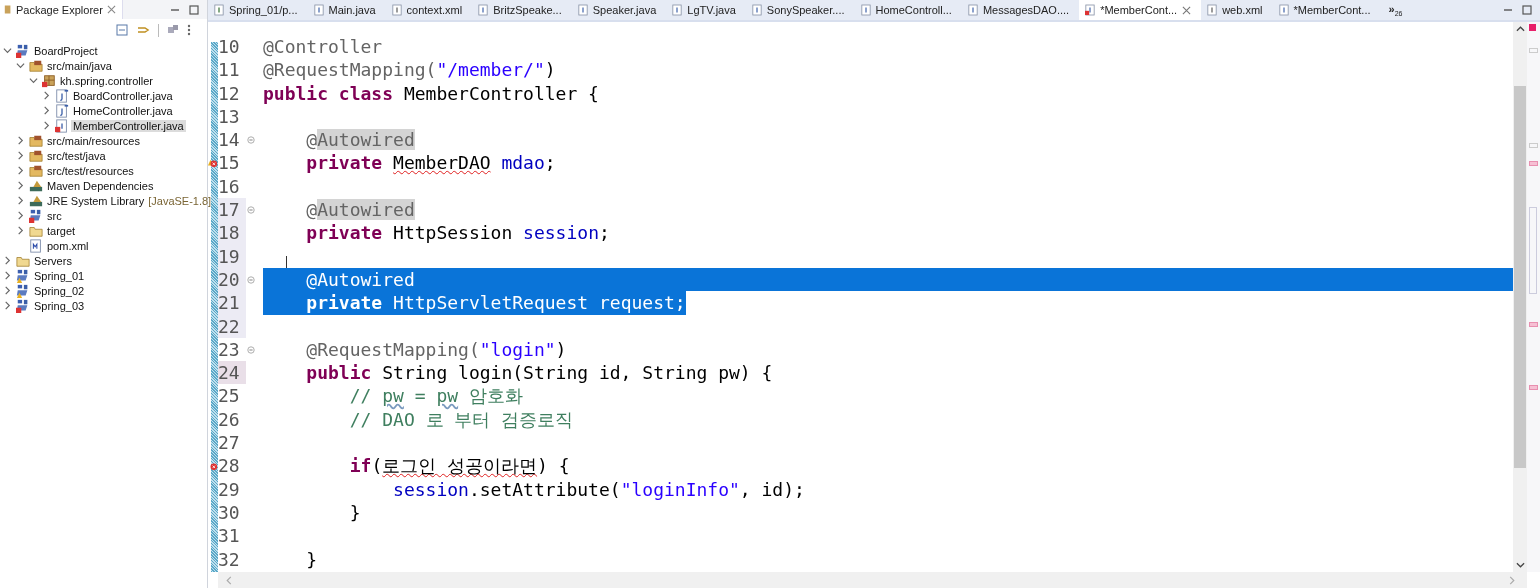 Image resolution: width=1540 pixels, height=588 pixels. What do you see at coordinates (61, 230) in the screenshot?
I see `tree-item: target` at bounding box center [61, 230].